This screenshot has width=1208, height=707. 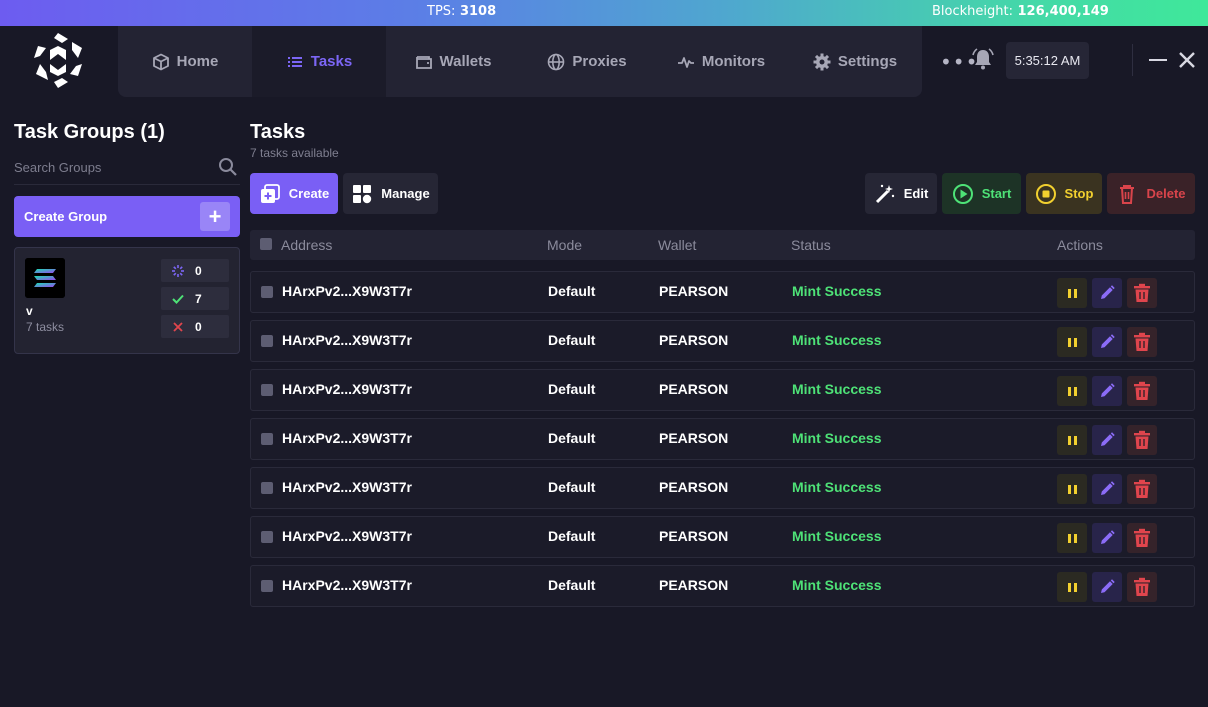 I want to click on page-title: Tasks, so click(x=278, y=132).